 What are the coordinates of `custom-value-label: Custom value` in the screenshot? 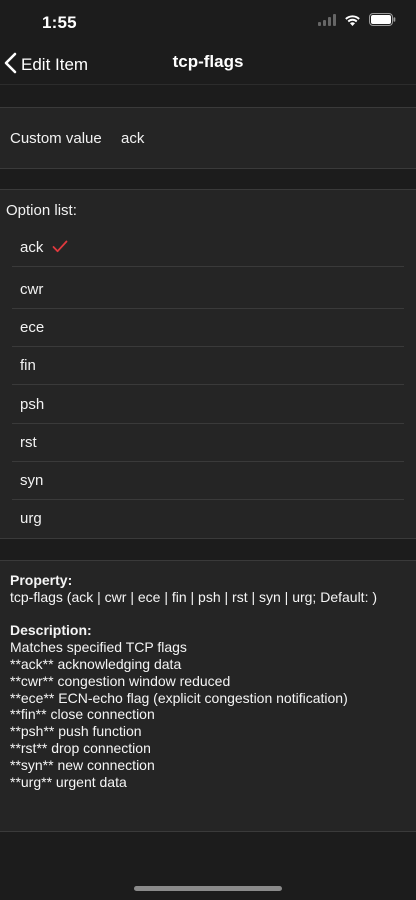 It's located at (56, 138).